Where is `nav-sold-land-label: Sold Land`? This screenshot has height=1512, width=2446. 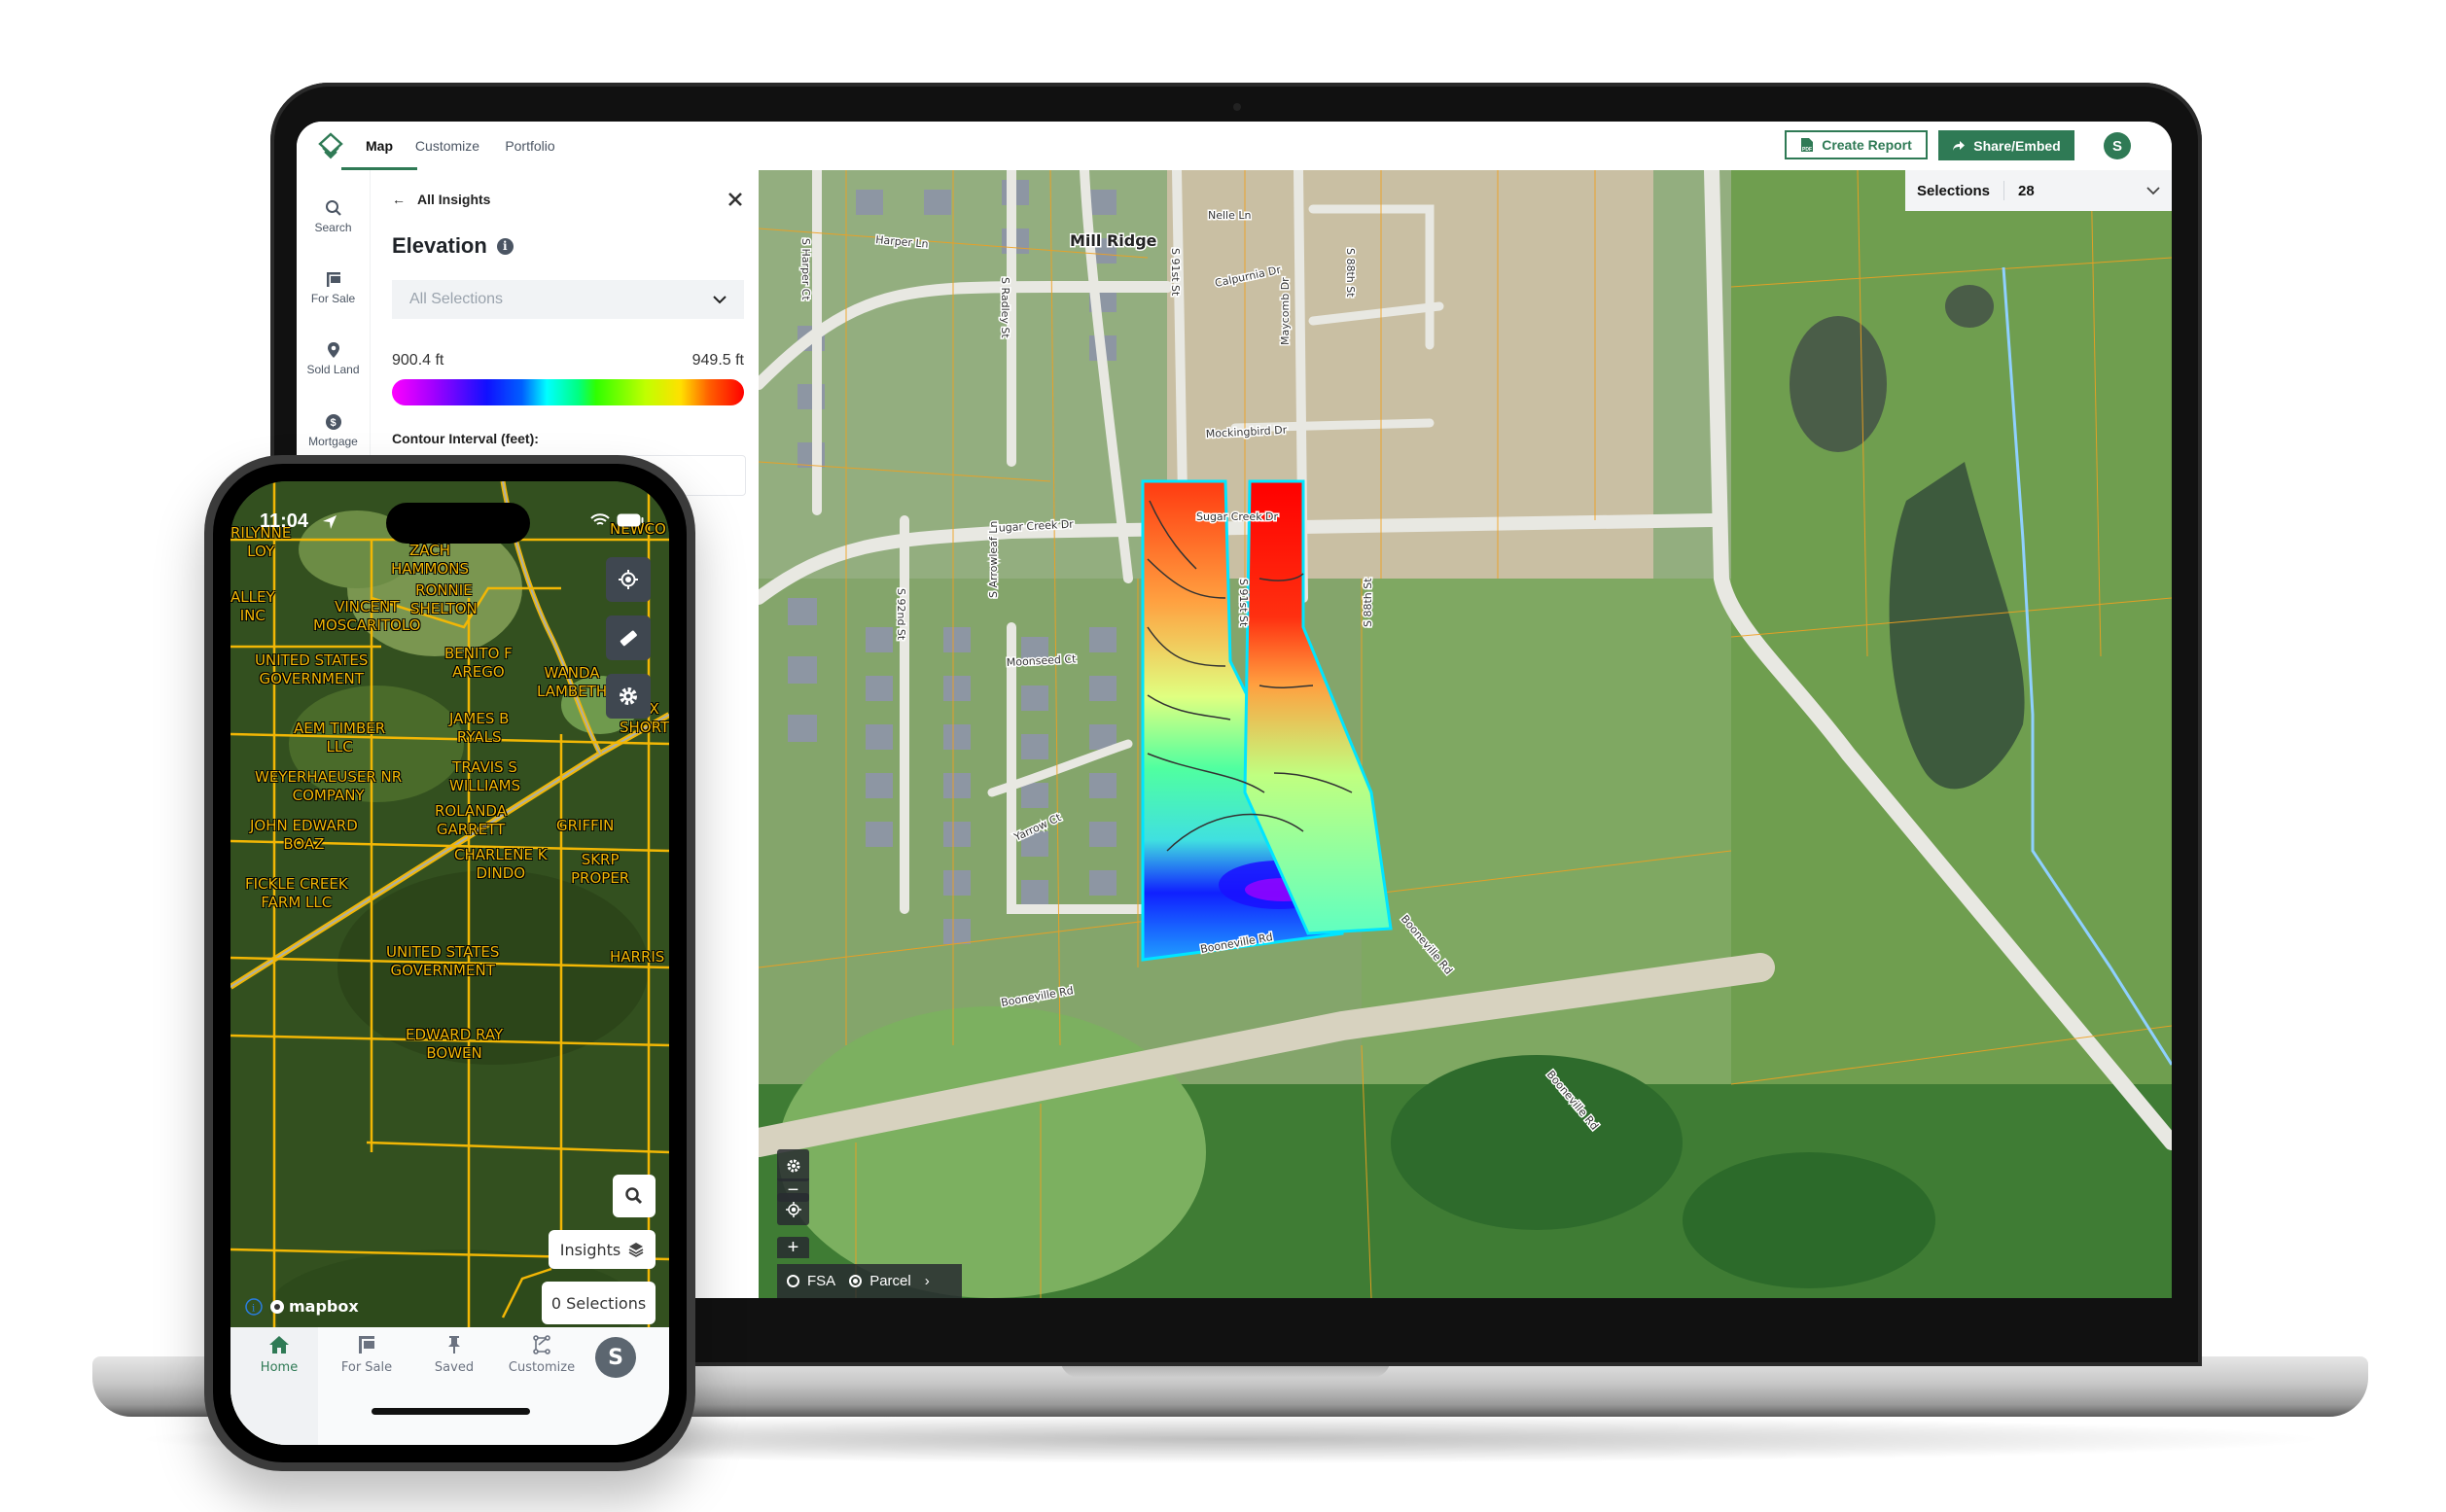 nav-sold-land-label: Sold Land is located at coordinates (333, 369).